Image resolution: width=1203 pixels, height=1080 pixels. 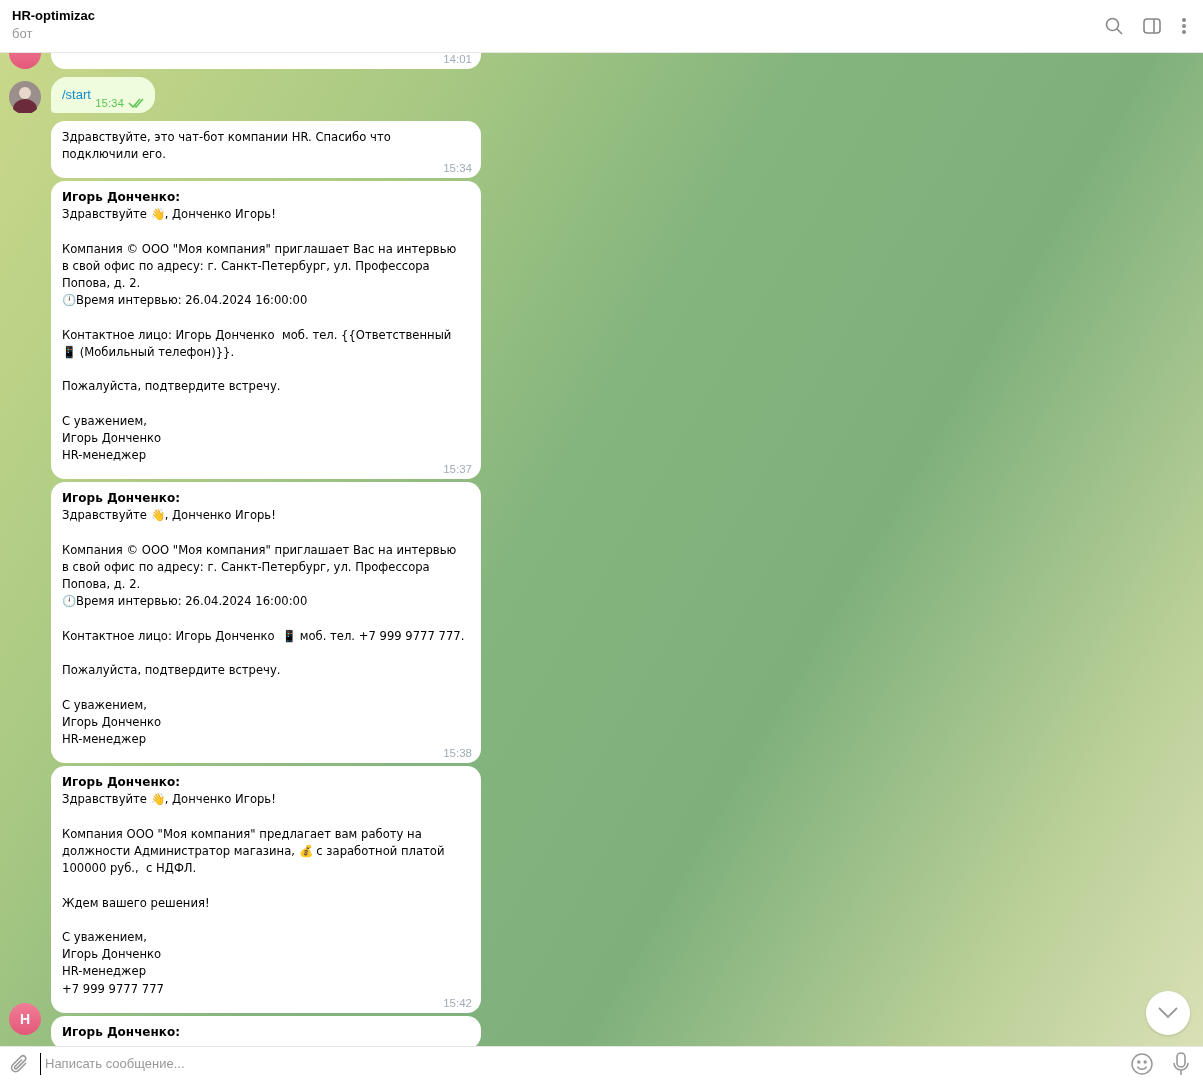 I want to click on message-text: Здравствуйте, это чат-бот компании HR. Спасибо что подключили его., so click(x=227, y=145).